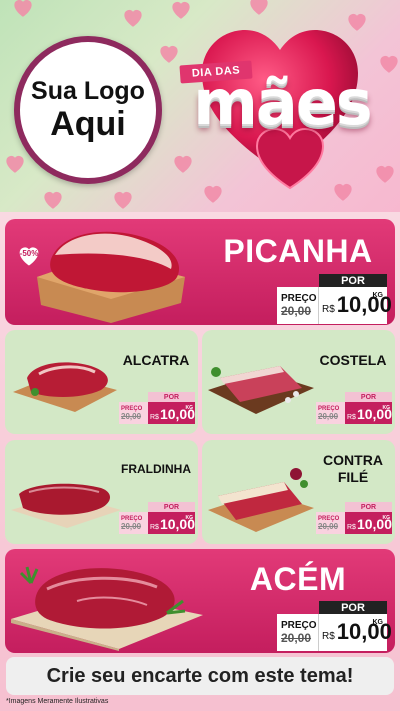  I want to click on alcatra-image, so click(65, 381).